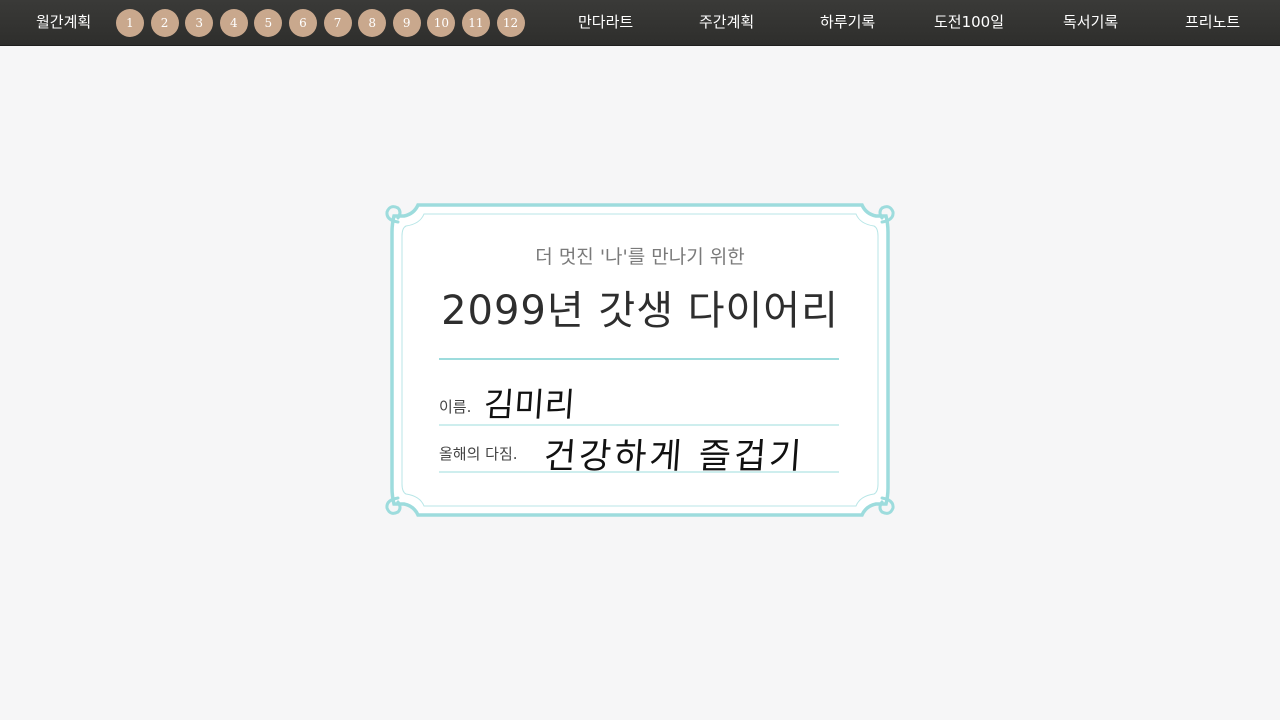 Image resolution: width=1280 pixels, height=720 pixels. I want to click on month-selector: 1 2 3 4 5 6 7 8 9 10 11 12, so click(323, 23).